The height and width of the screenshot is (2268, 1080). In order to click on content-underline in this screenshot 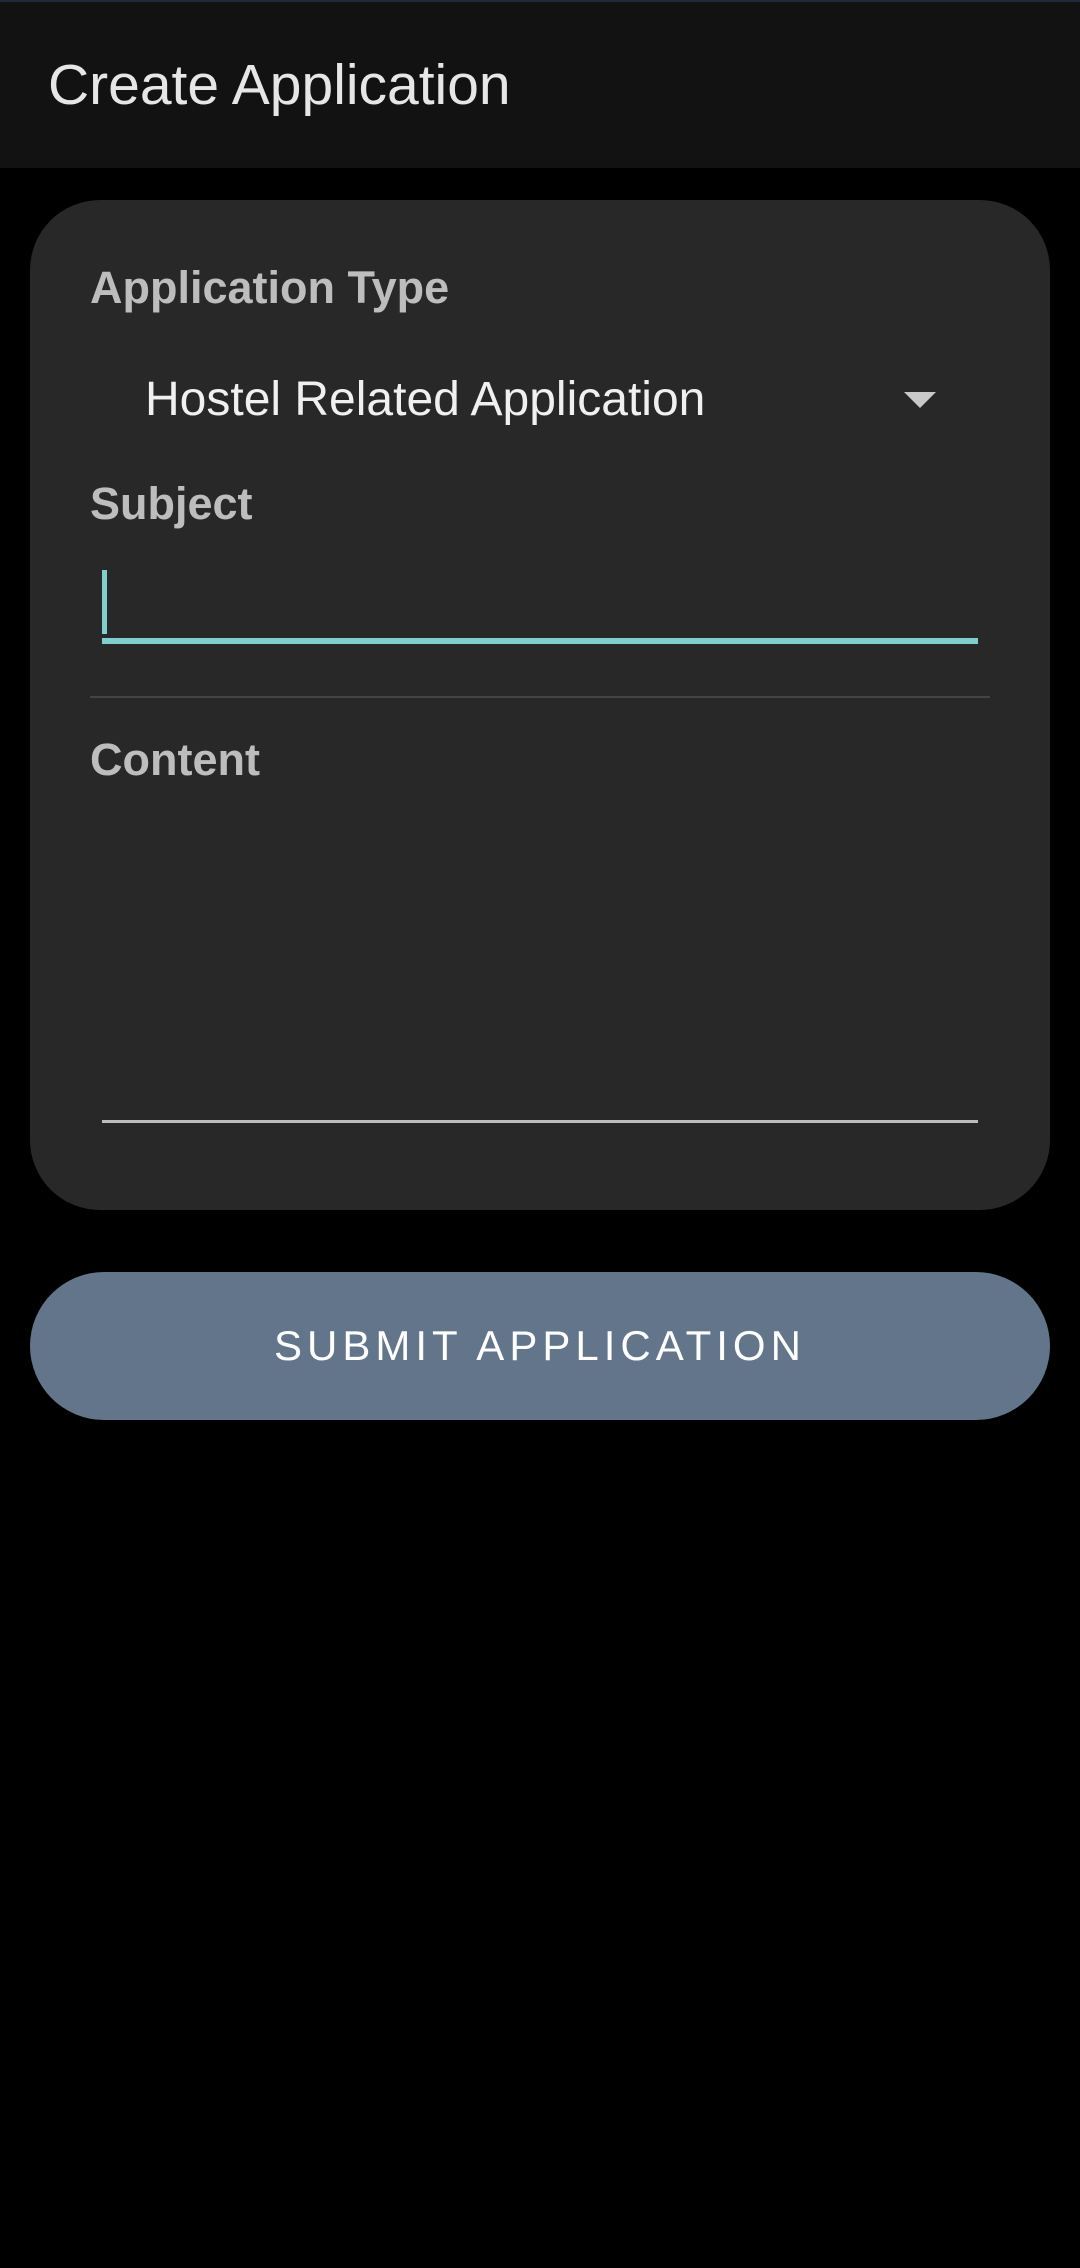, I will do `click(540, 1121)`.